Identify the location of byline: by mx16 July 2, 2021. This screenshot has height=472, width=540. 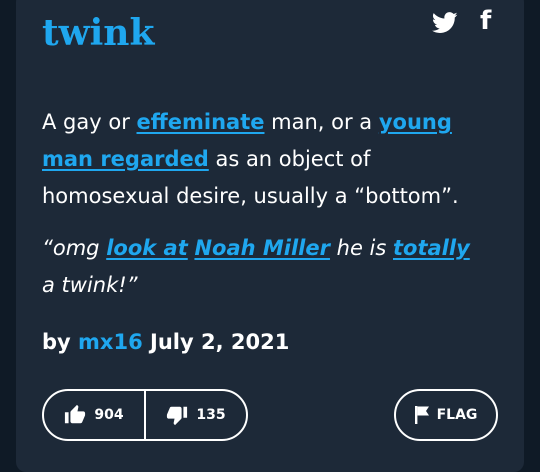
(165, 342).